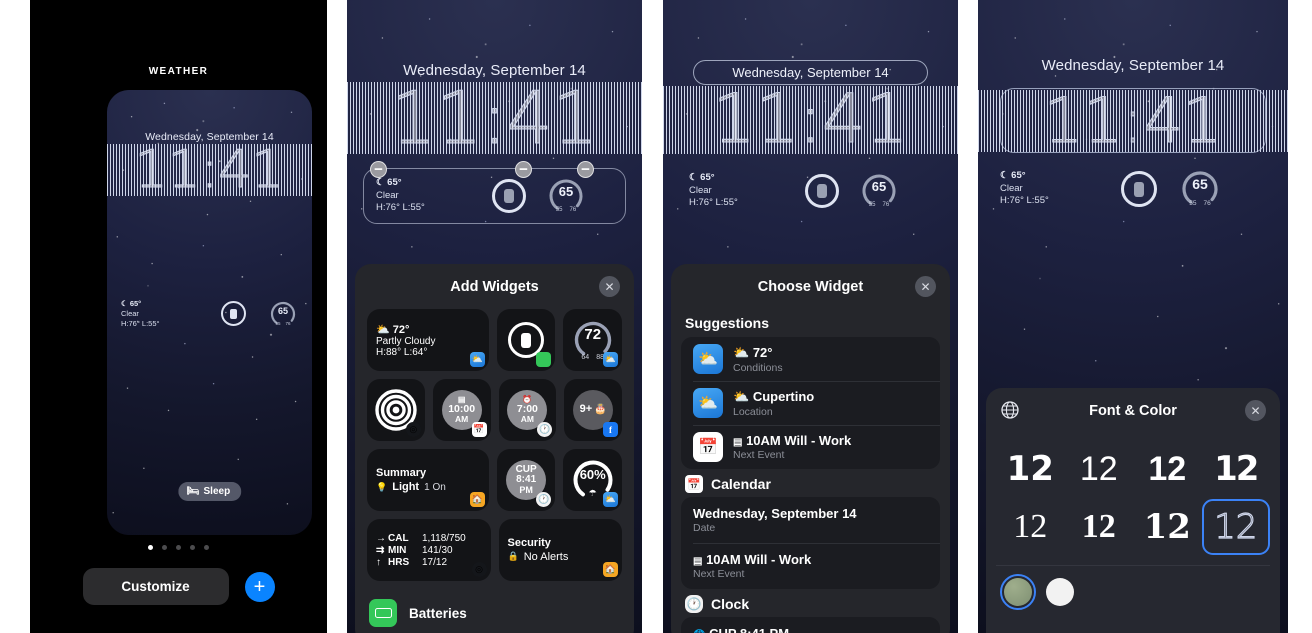 The image size is (1312, 633). I want to click on widget-row-preview: ☾ 65° Clear H:76° L:55° 65 55 76, so click(812, 191).